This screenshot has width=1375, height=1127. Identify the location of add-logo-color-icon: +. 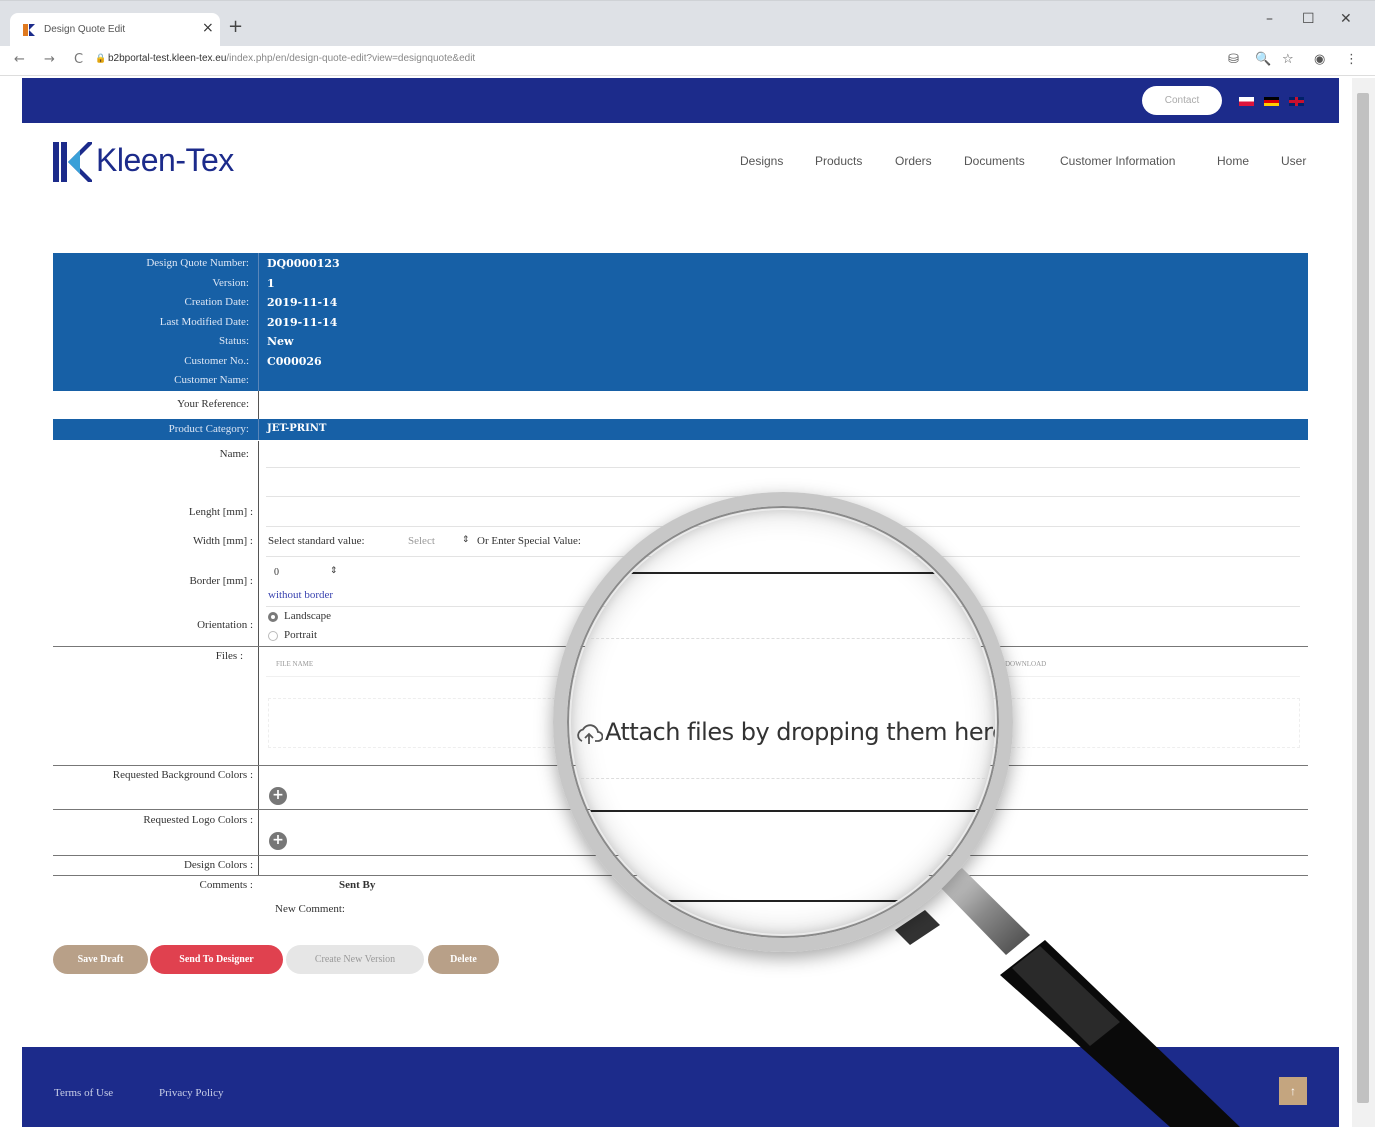
(278, 841).